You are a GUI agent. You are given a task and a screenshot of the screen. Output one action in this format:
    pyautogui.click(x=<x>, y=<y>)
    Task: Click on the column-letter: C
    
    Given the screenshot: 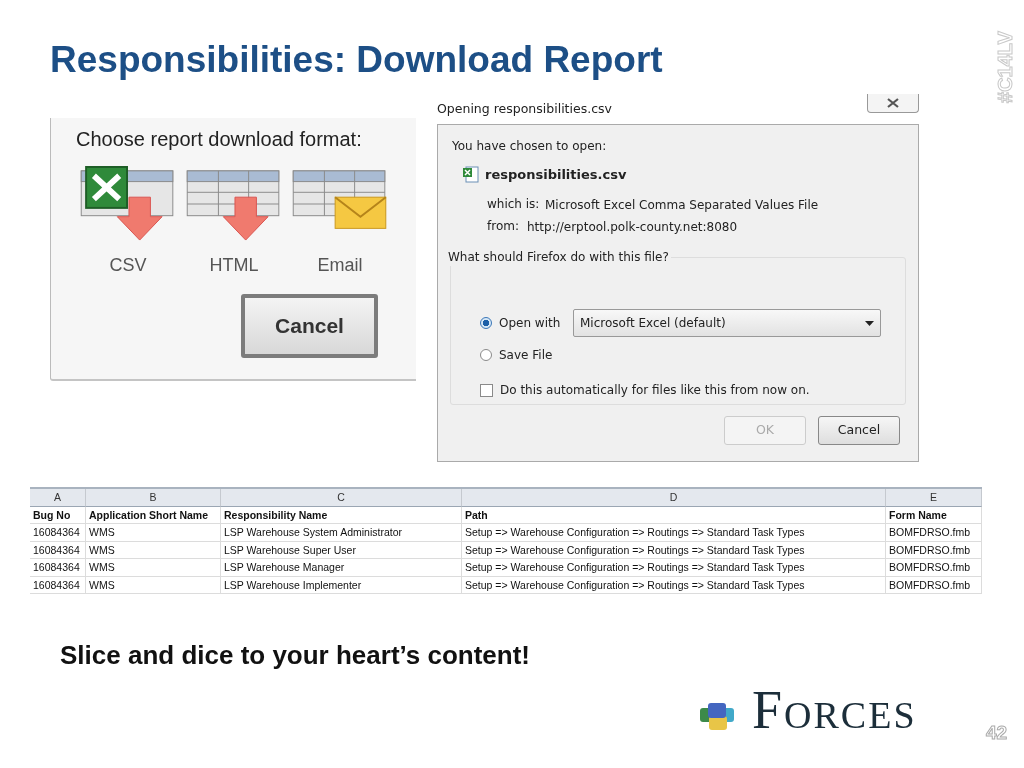 What is the action you would take?
    pyautogui.click(x=341, y=498)
    